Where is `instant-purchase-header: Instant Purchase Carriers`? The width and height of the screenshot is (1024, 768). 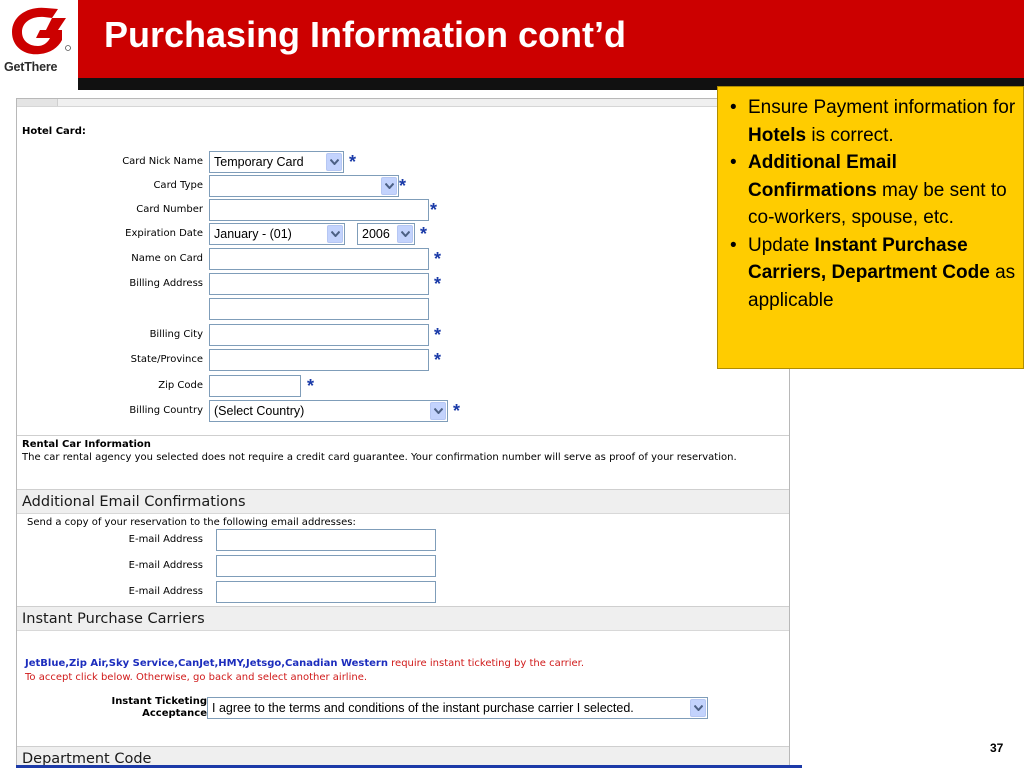
instant-purchase-header: Instant Purchase Carriers is located at coordinates (403, 618).